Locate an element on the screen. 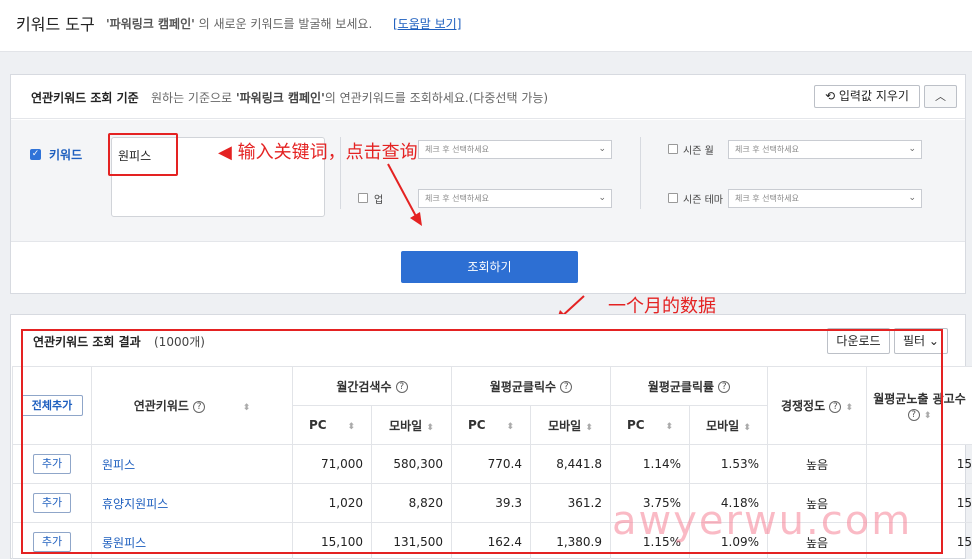  reset-label: 입력값 지우기 is located at coordinates (873, 96).